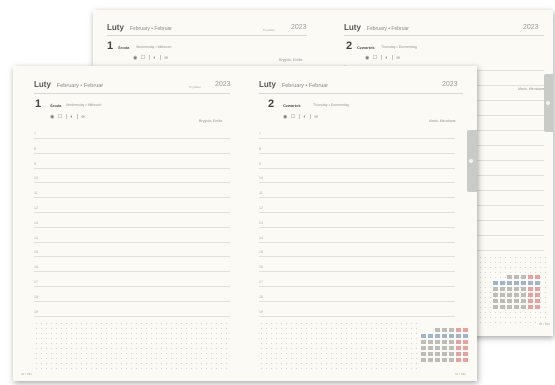  What do you see at coordinates (269, 30) in the screenshot?
I see `week-label: 5 tydzień` at bounding box center [269, 30].